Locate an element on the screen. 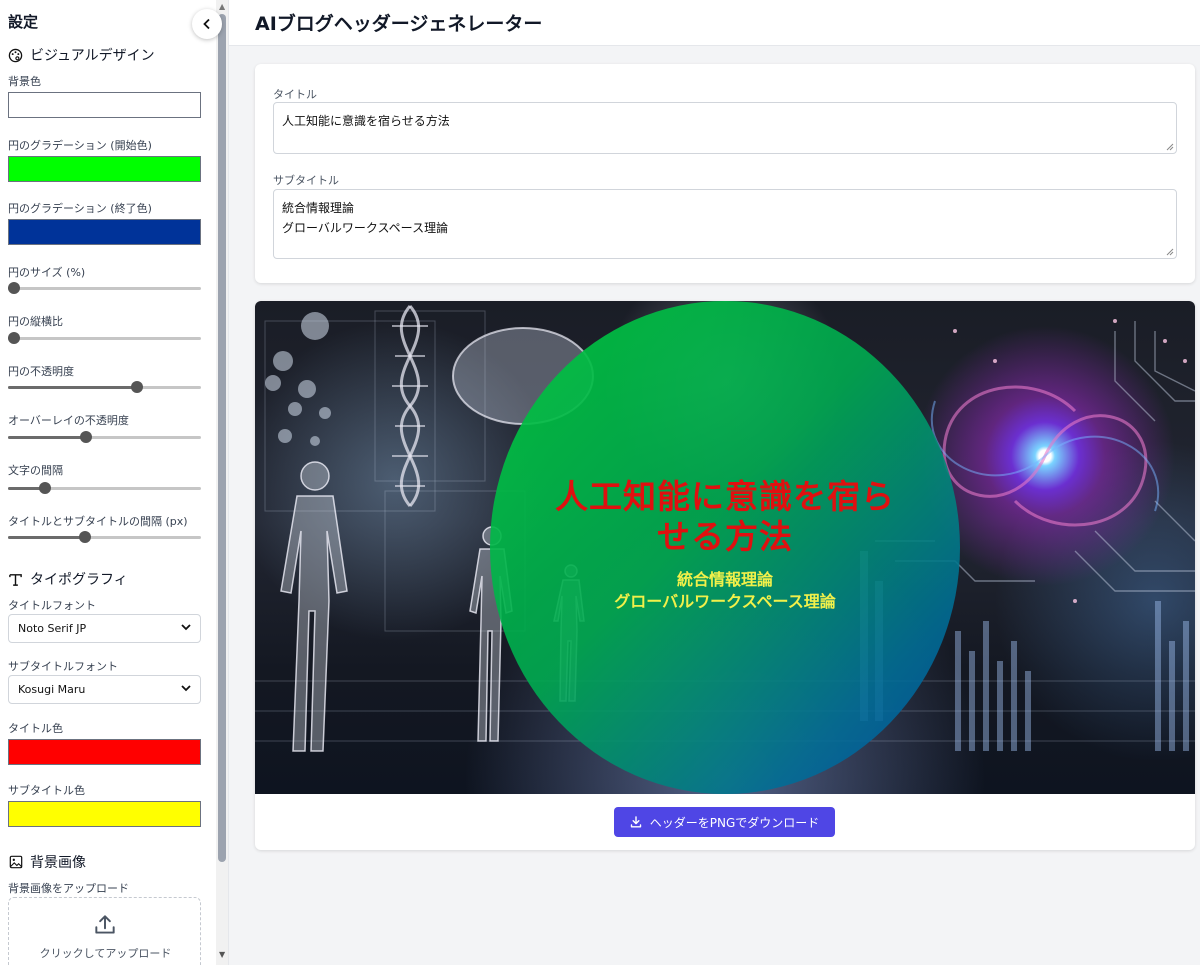 This screenshot has height=965, width=1200. section-bg-image: 背景画像 is located at coordinates (47, 862).